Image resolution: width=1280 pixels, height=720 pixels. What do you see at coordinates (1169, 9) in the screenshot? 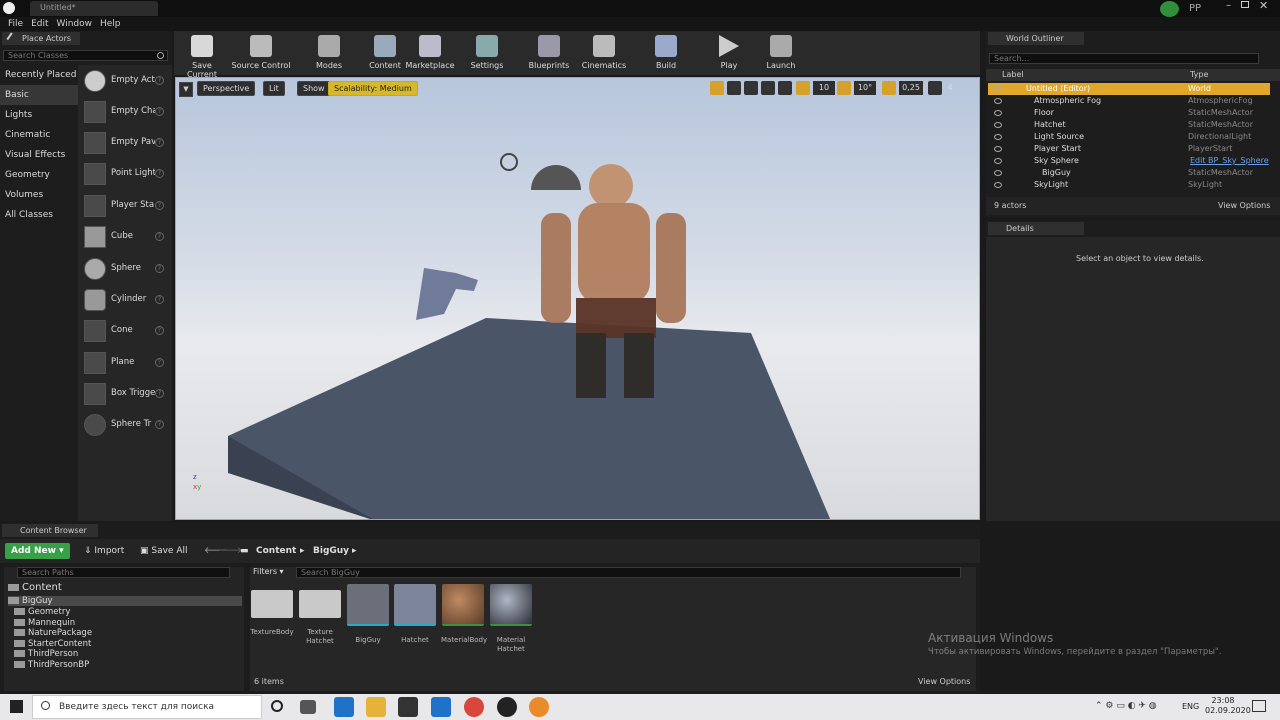
I see `source-control-status-icon` at bounding box center [1169, 9].